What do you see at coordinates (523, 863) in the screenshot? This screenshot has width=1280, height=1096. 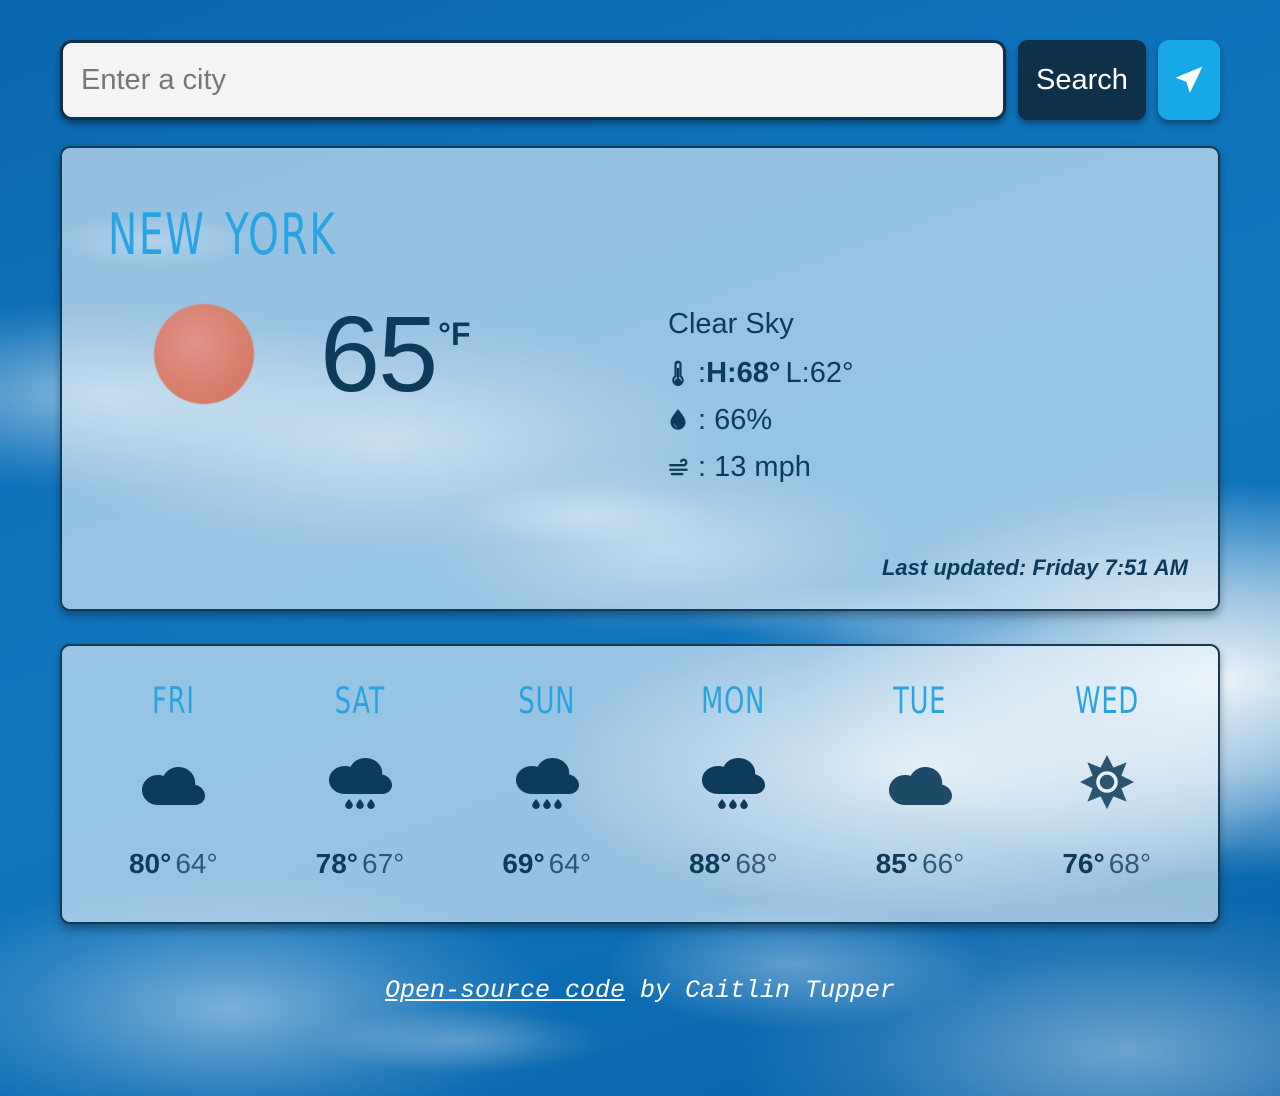 I see `forecast-high: 69°` at bounding box center [523, 863].